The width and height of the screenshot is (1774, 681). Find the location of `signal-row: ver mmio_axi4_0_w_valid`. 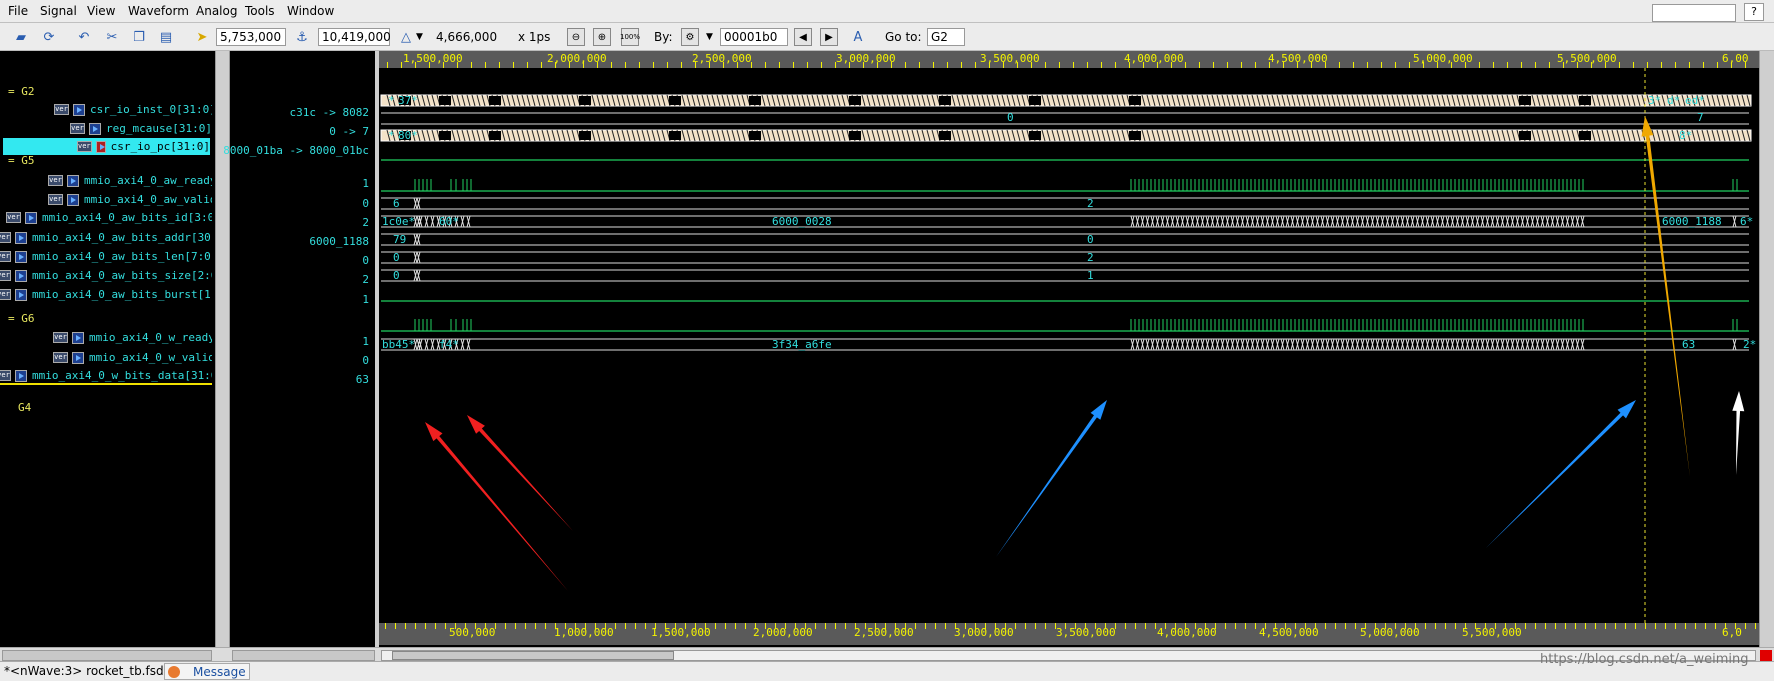

signal-row: ver mmio_axi4_0_w_valid is located at coordinates (132, 357).